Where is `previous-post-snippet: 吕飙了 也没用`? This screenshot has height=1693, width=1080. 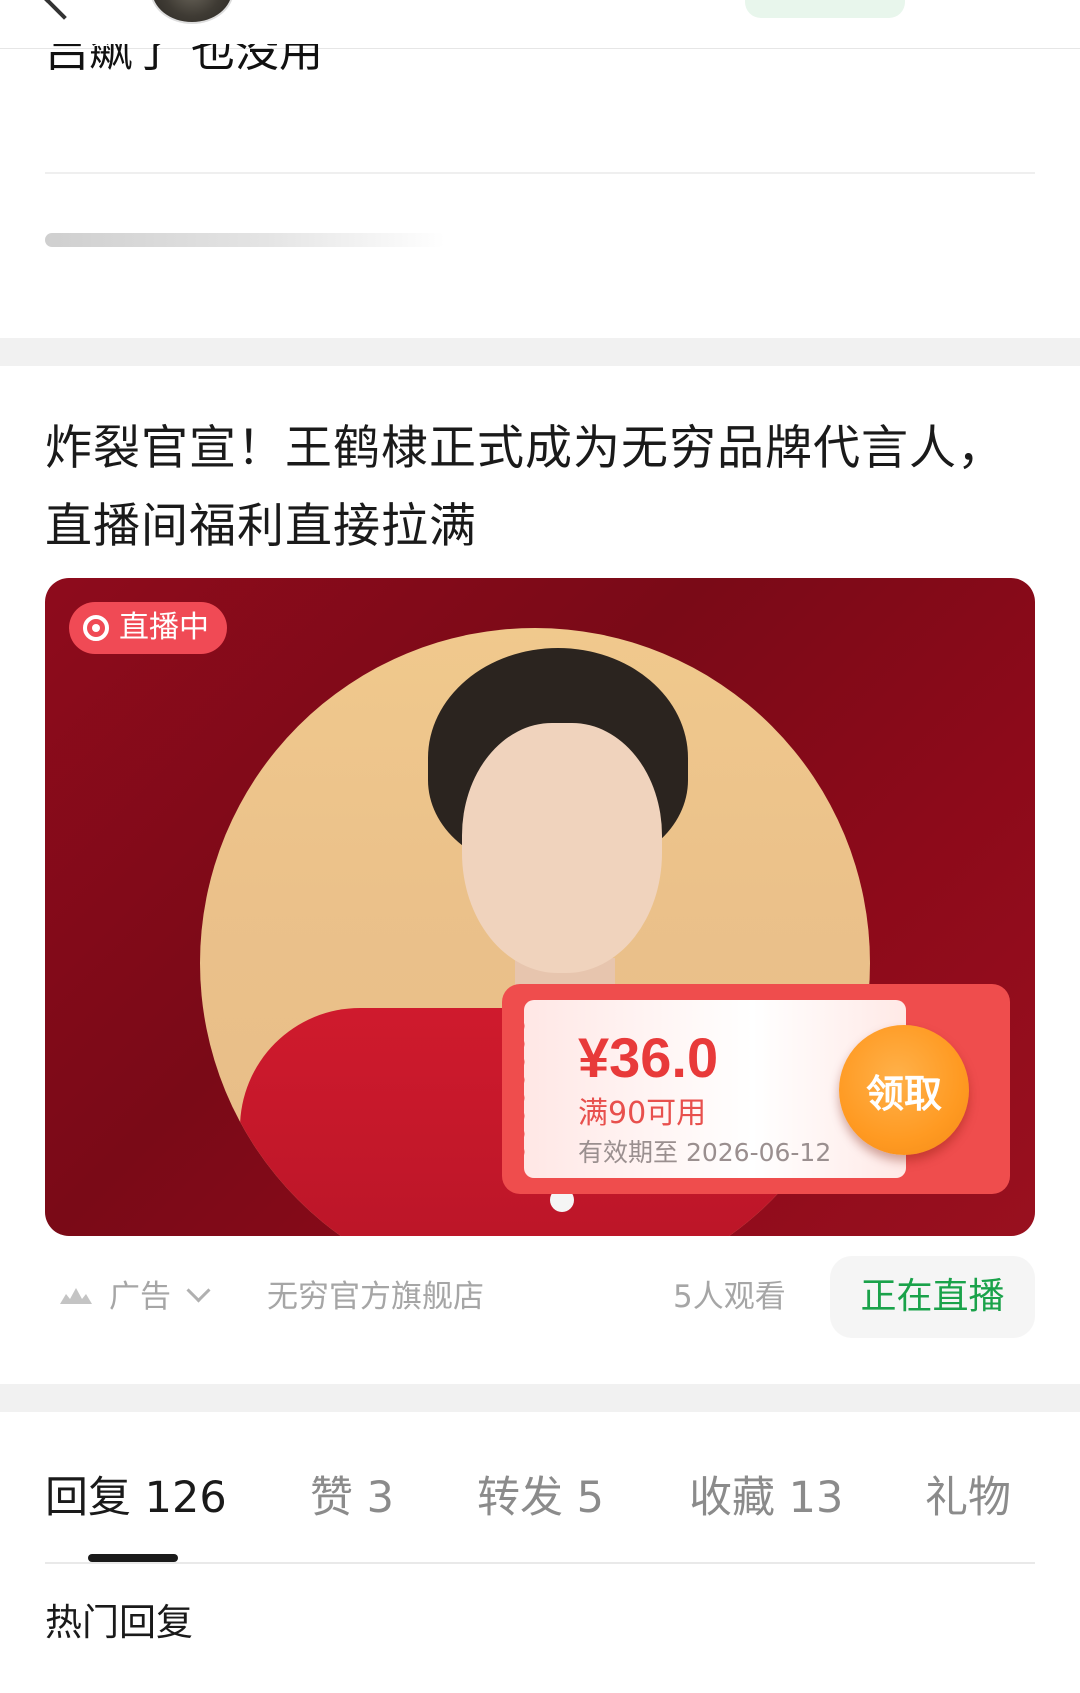
previous-post-snippet: 吕飙了 也没用 is located at coordinates (540, 64).